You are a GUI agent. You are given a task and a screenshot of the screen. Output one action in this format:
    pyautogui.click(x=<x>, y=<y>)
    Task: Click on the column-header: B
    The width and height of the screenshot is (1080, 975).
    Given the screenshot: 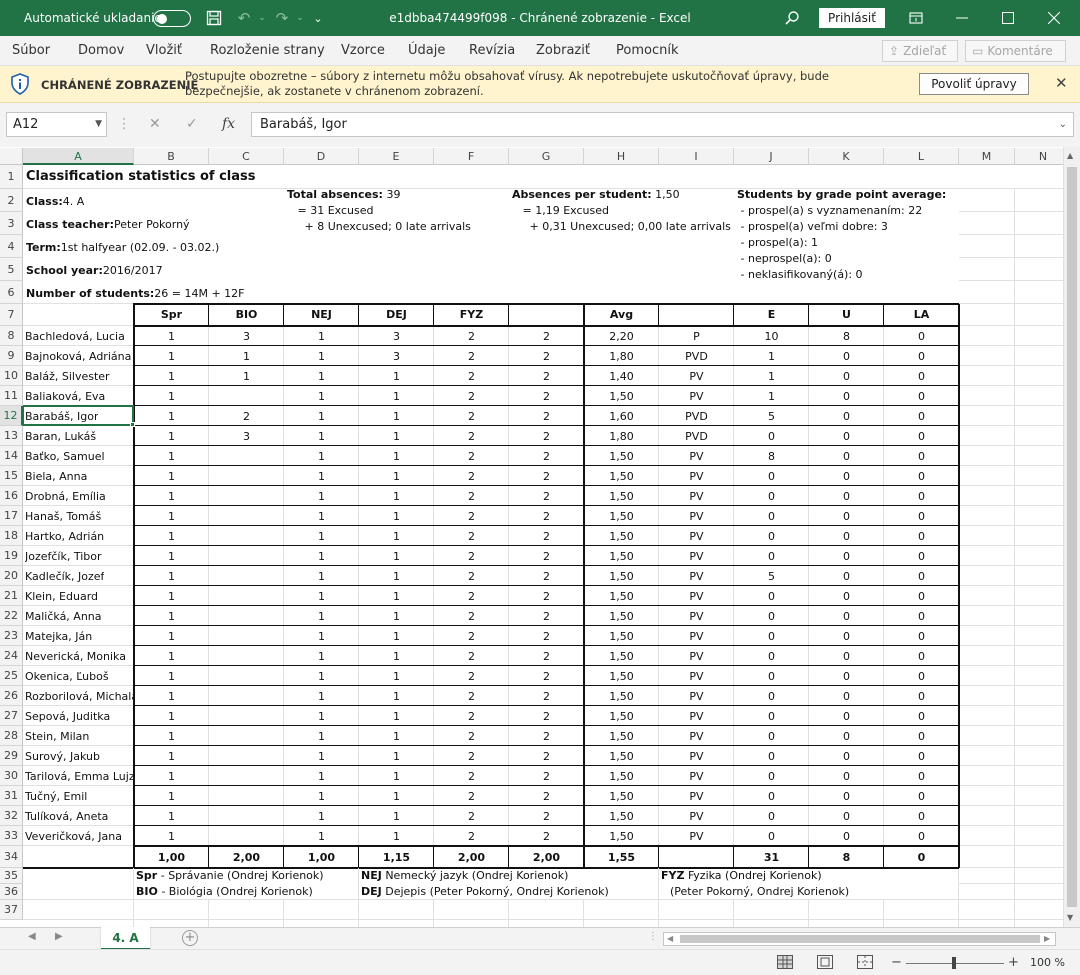 What is the action you would take?
    pyautogui.click(x=171, y=156)
    